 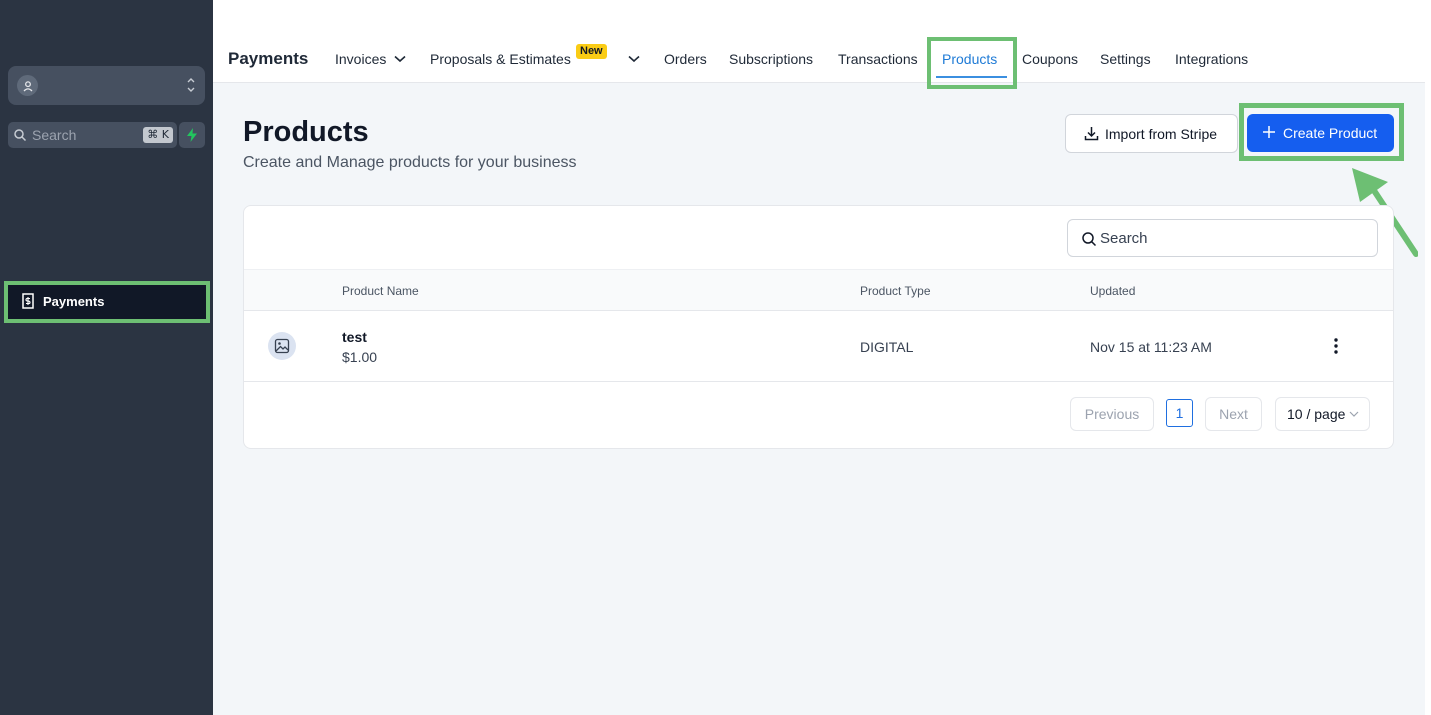 I want to click on import-button-label: Import from Stripe, so click(x=1161, y=134).